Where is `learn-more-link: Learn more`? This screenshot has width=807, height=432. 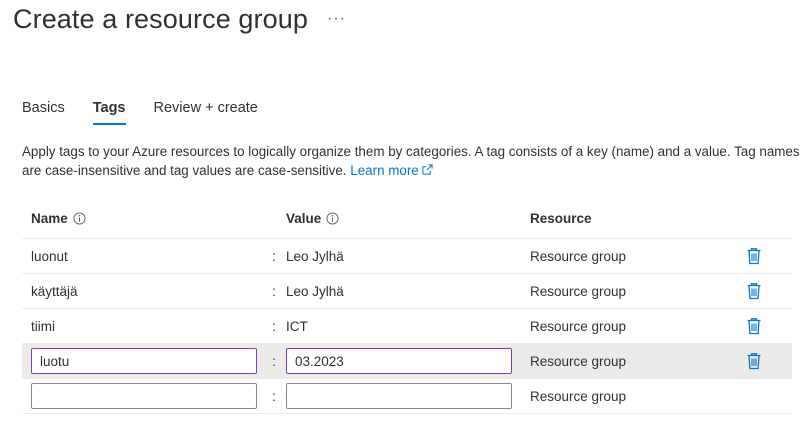 learn-more-link: Learn more is located at coordinates (391, 170).